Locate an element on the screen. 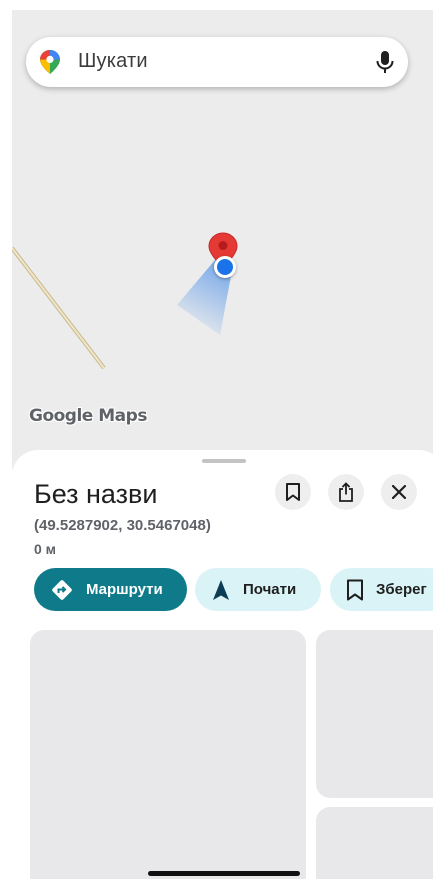  microphone-icon is located at coordinates (385, 62).